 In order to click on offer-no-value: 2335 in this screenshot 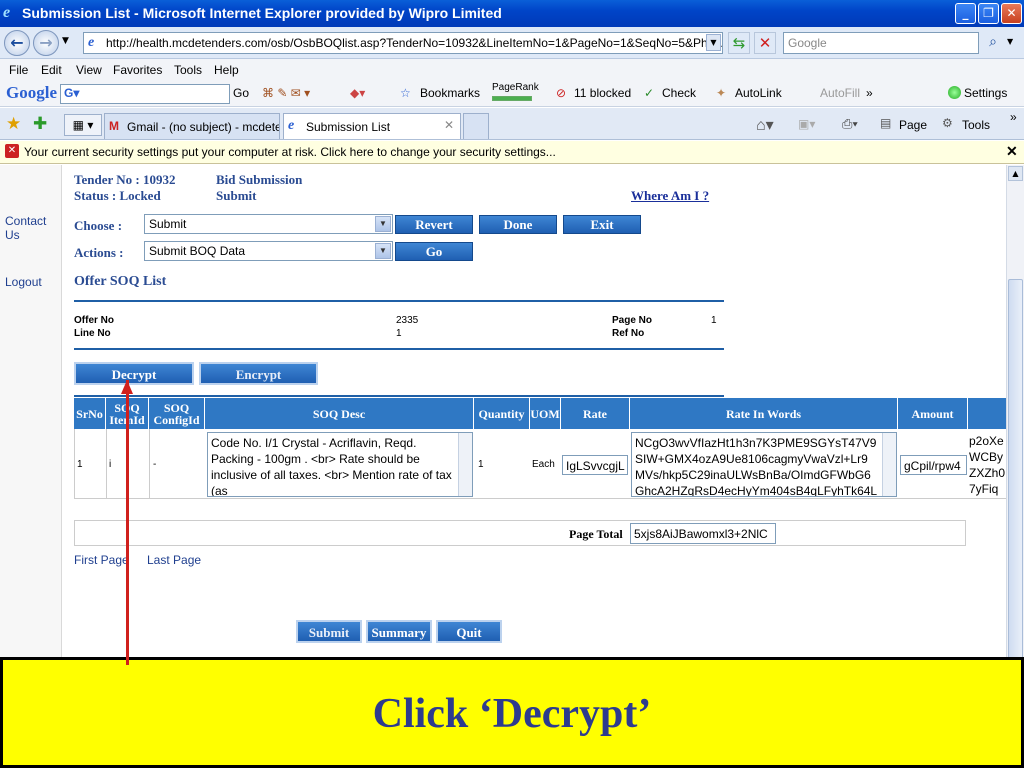, I will do `click(407, 320)`.